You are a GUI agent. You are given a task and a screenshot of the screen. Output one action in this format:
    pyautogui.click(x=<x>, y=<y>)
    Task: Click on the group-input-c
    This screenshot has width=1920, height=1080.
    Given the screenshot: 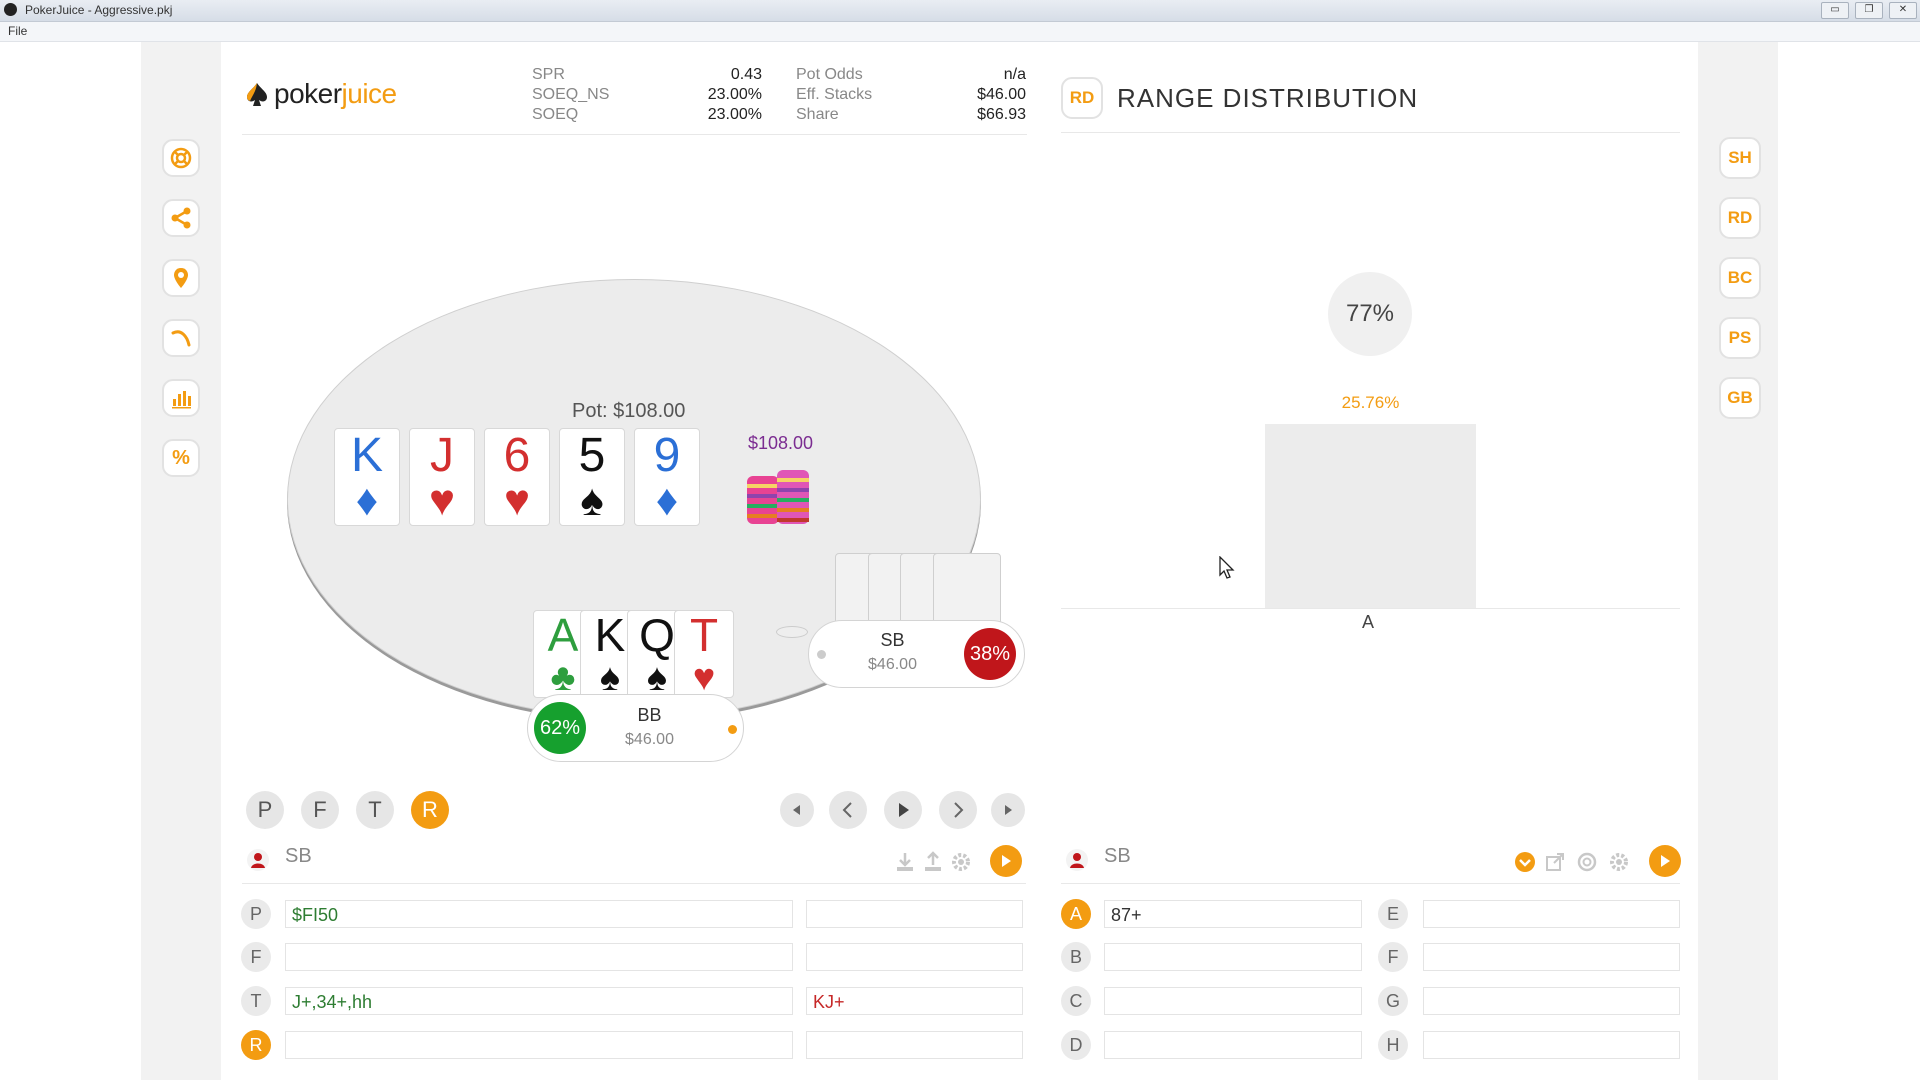 What is the action you would take?
    pyautogui.click(x=1233, y=1001)
    